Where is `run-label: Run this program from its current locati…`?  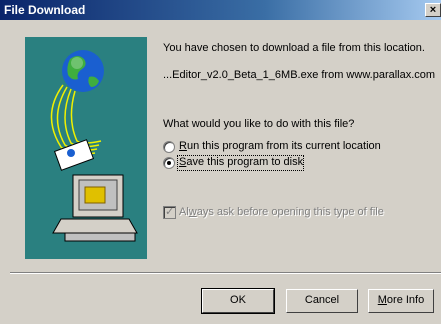
run-label: Run this program from its current locati… is located at coordinates (280, 146).